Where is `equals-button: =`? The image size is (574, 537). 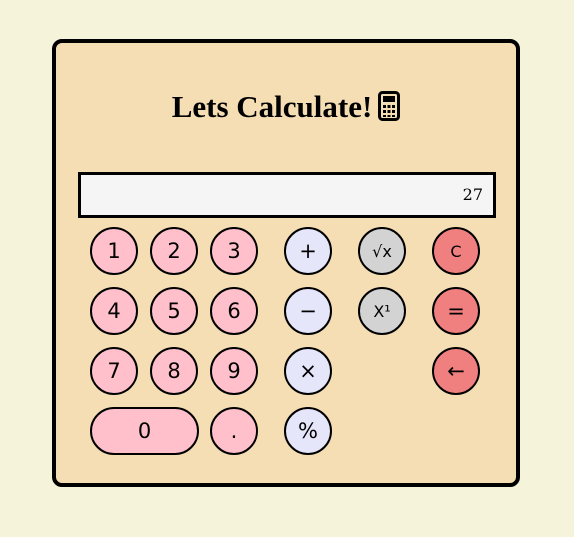 equals-button: = is located at coordinates (456, 311).